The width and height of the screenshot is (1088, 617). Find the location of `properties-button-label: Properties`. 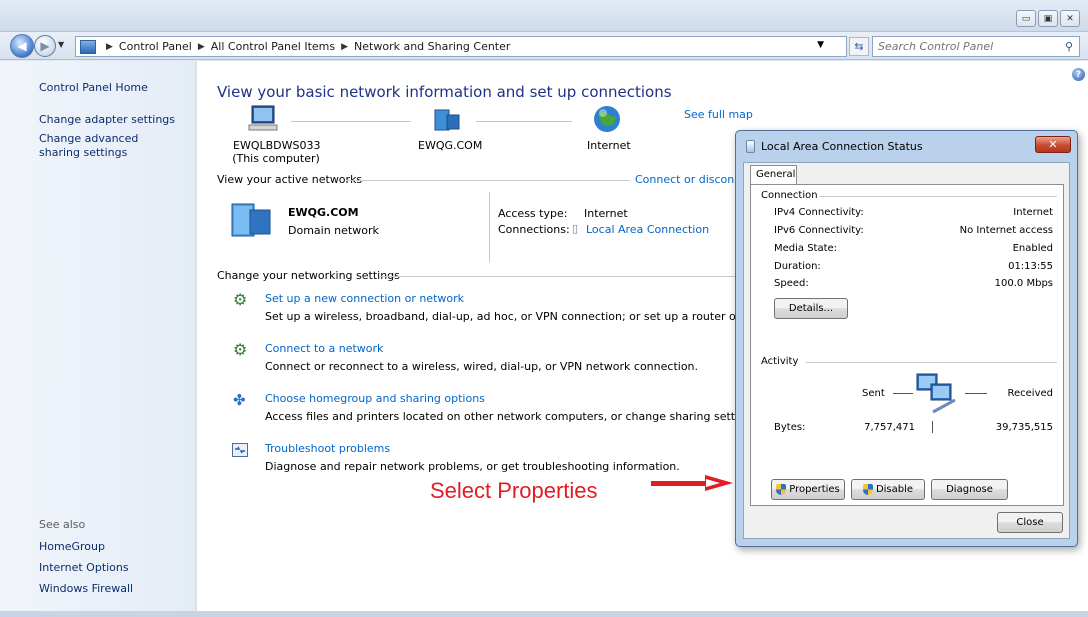

properties-button-label: Properties is located at coordinates (814, 489).